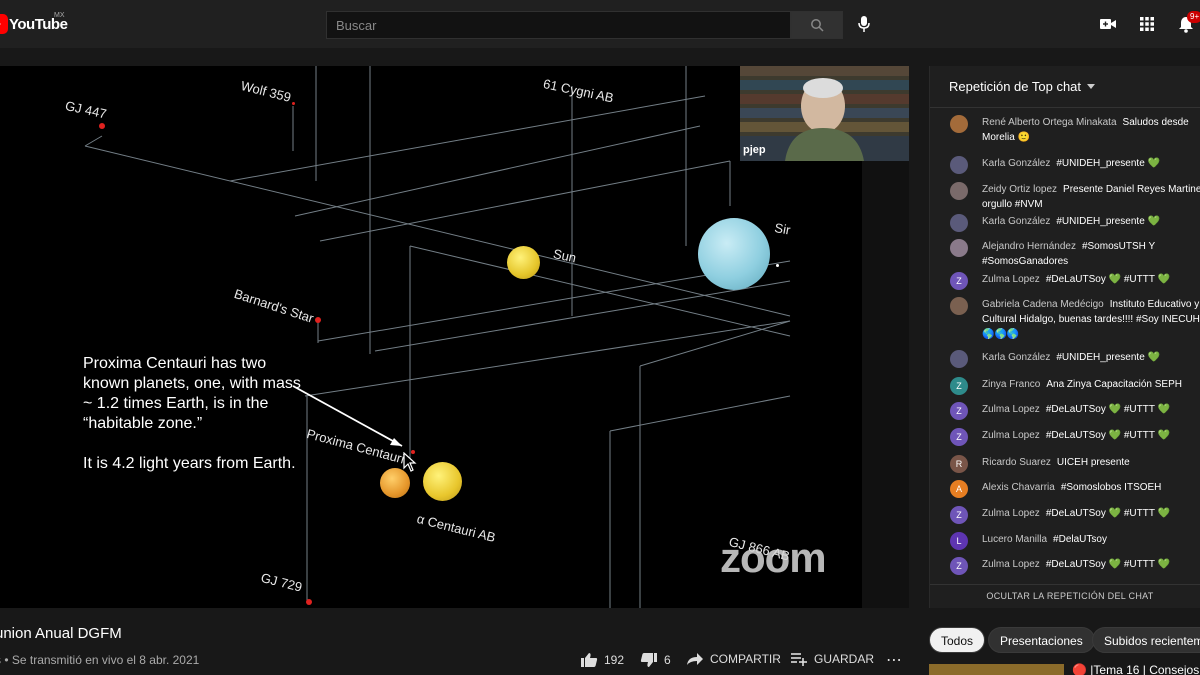 The height and width of the screenshot is (675, 1200). What do you see at coordinates (34, 23) in the screenshot?
I see `youtube-logo: YouTube MX` at bounding box center [34, 23].